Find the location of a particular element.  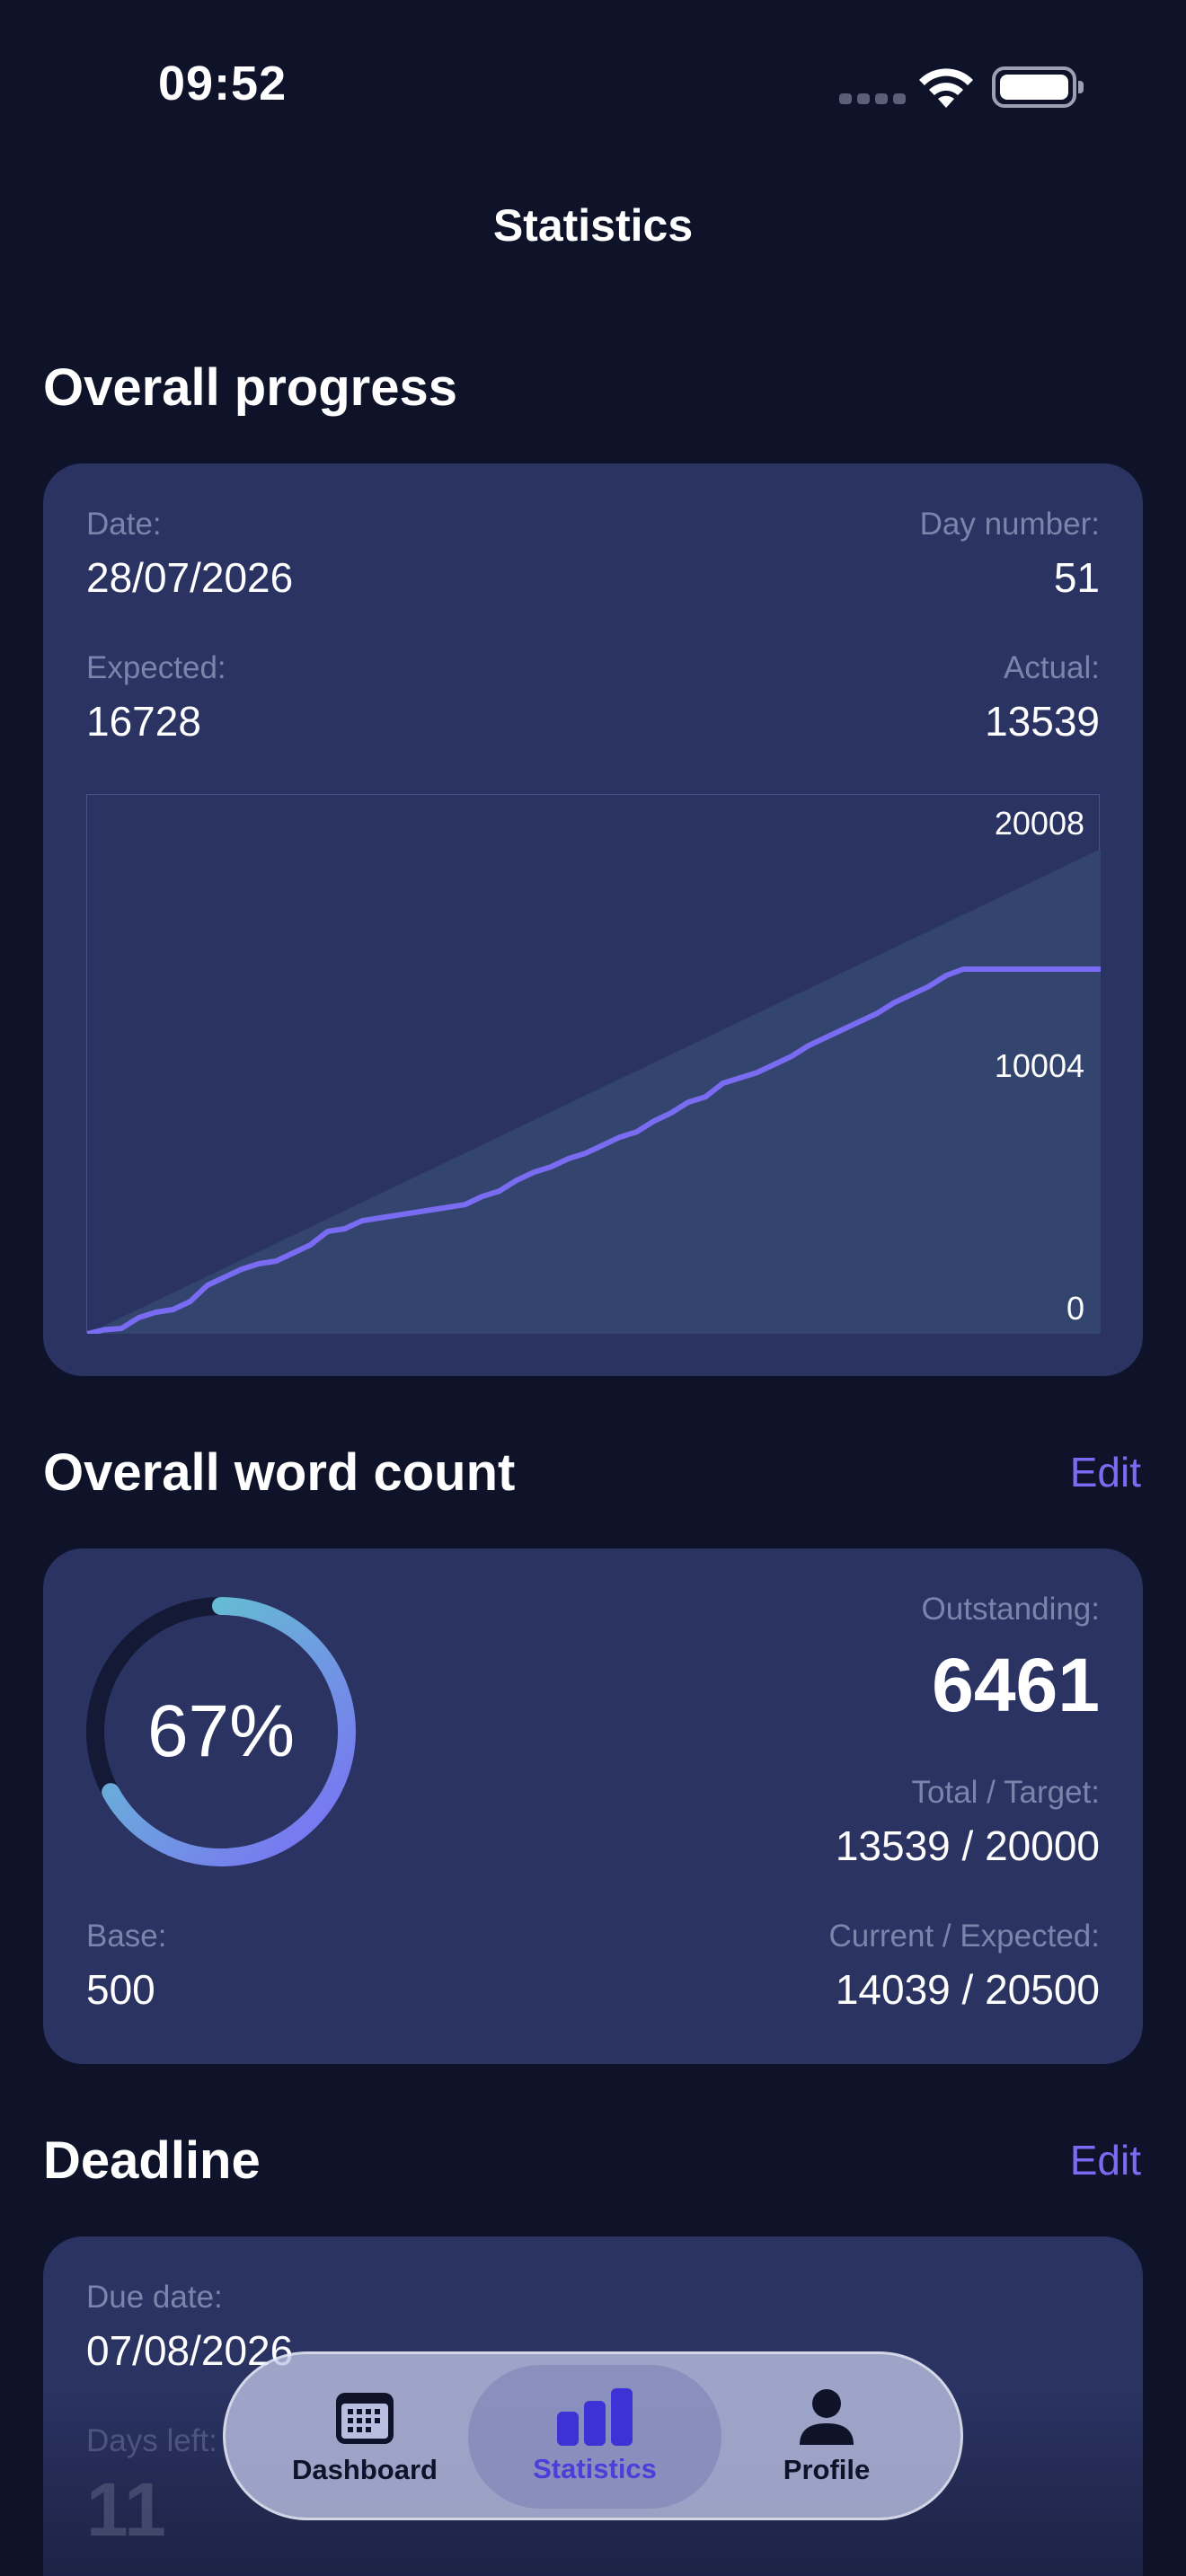

word-count-edit-button: Edit is located at coordinates (1105, 1472).